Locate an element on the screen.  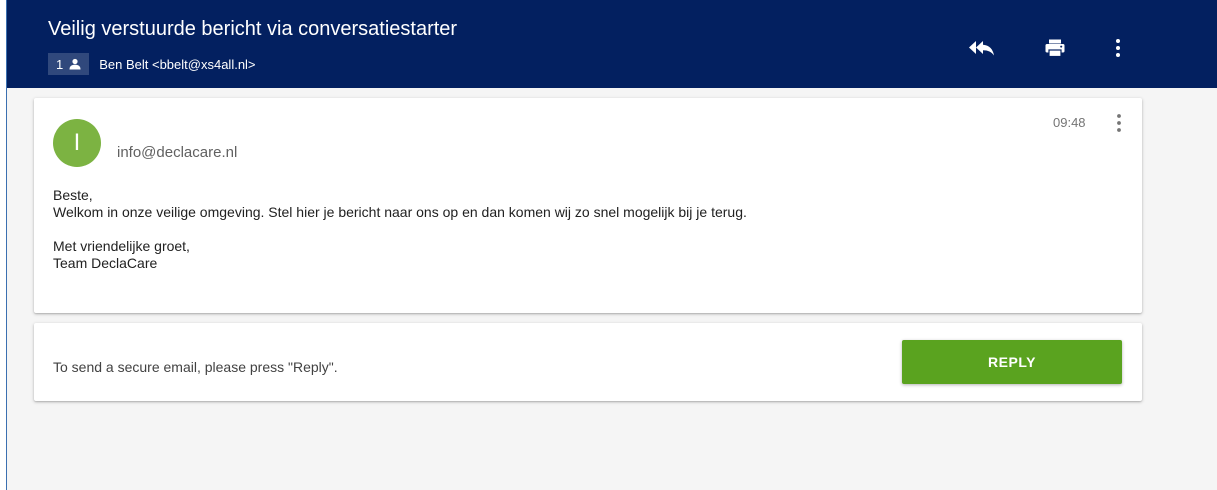
body-closing: Met vriendelijke groet, is located at coordinates (121, 246).